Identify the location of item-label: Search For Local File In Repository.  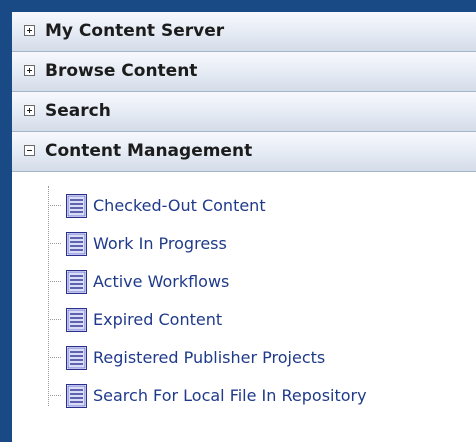
(230, 395).